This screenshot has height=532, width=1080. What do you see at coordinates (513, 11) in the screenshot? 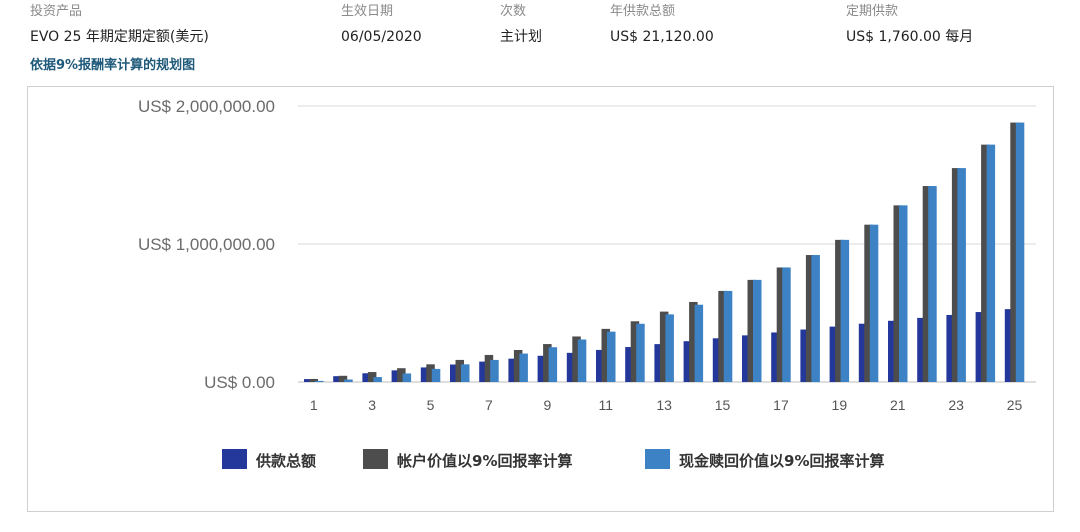
I see `times-label: 次数` at bounding box center [513, 11].